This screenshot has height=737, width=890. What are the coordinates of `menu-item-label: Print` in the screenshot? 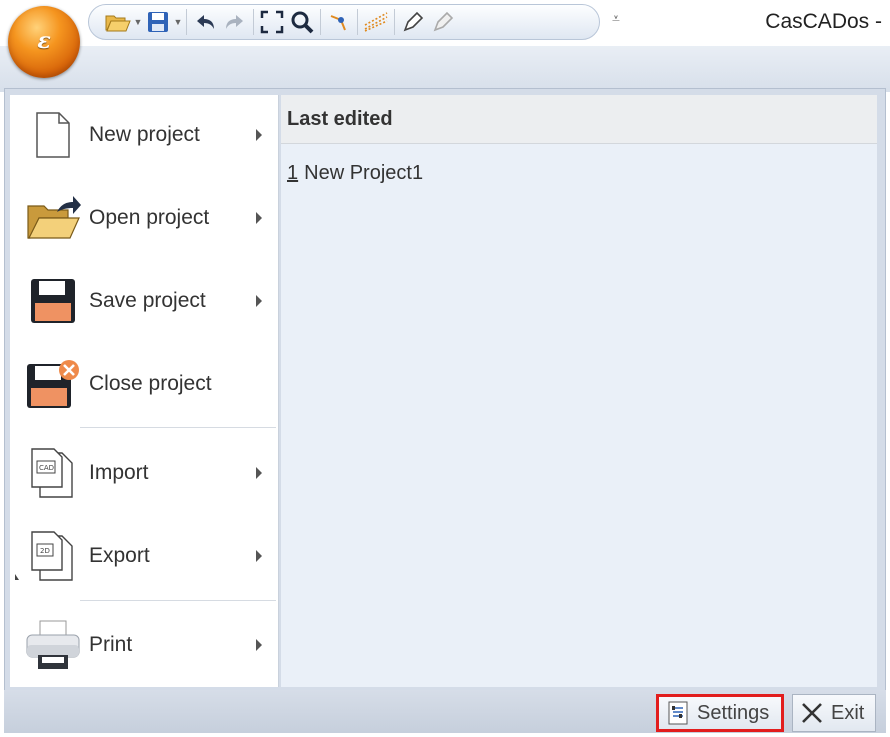 It's located at (111, 644).